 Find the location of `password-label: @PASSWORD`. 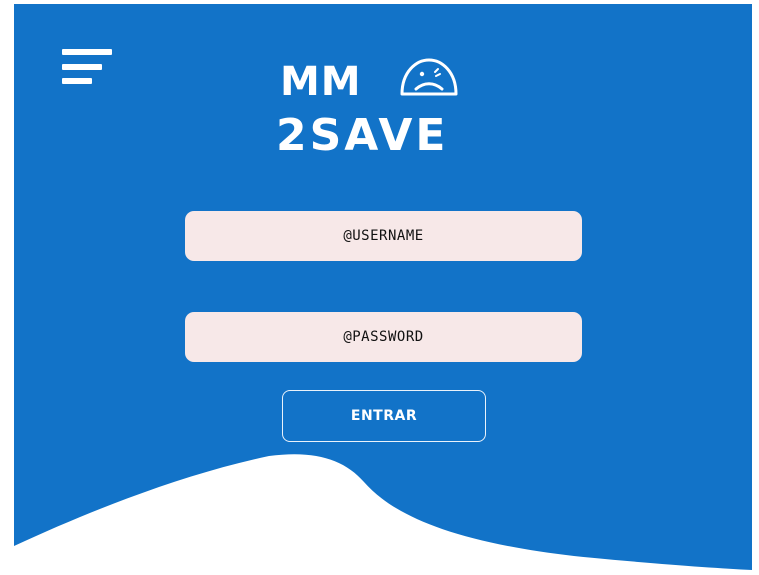

password-label: @PASSWORD is located at coordinates (383, 337).